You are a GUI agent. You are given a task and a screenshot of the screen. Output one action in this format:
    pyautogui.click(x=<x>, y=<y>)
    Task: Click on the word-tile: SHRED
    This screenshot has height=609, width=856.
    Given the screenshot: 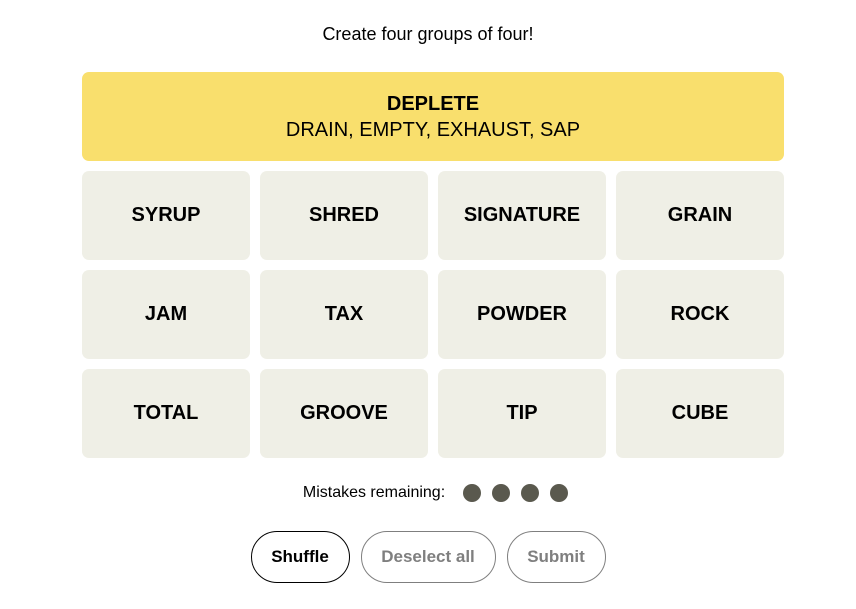 What is the action you would take?
    pyautogui.click(x=344, y=215)
    